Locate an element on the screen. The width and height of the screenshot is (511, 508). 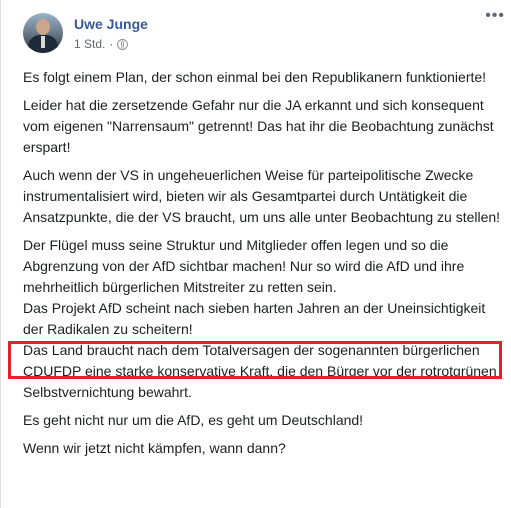
post-header: Uwe Junge 1 Std. · is located at coordinates (85, 35).